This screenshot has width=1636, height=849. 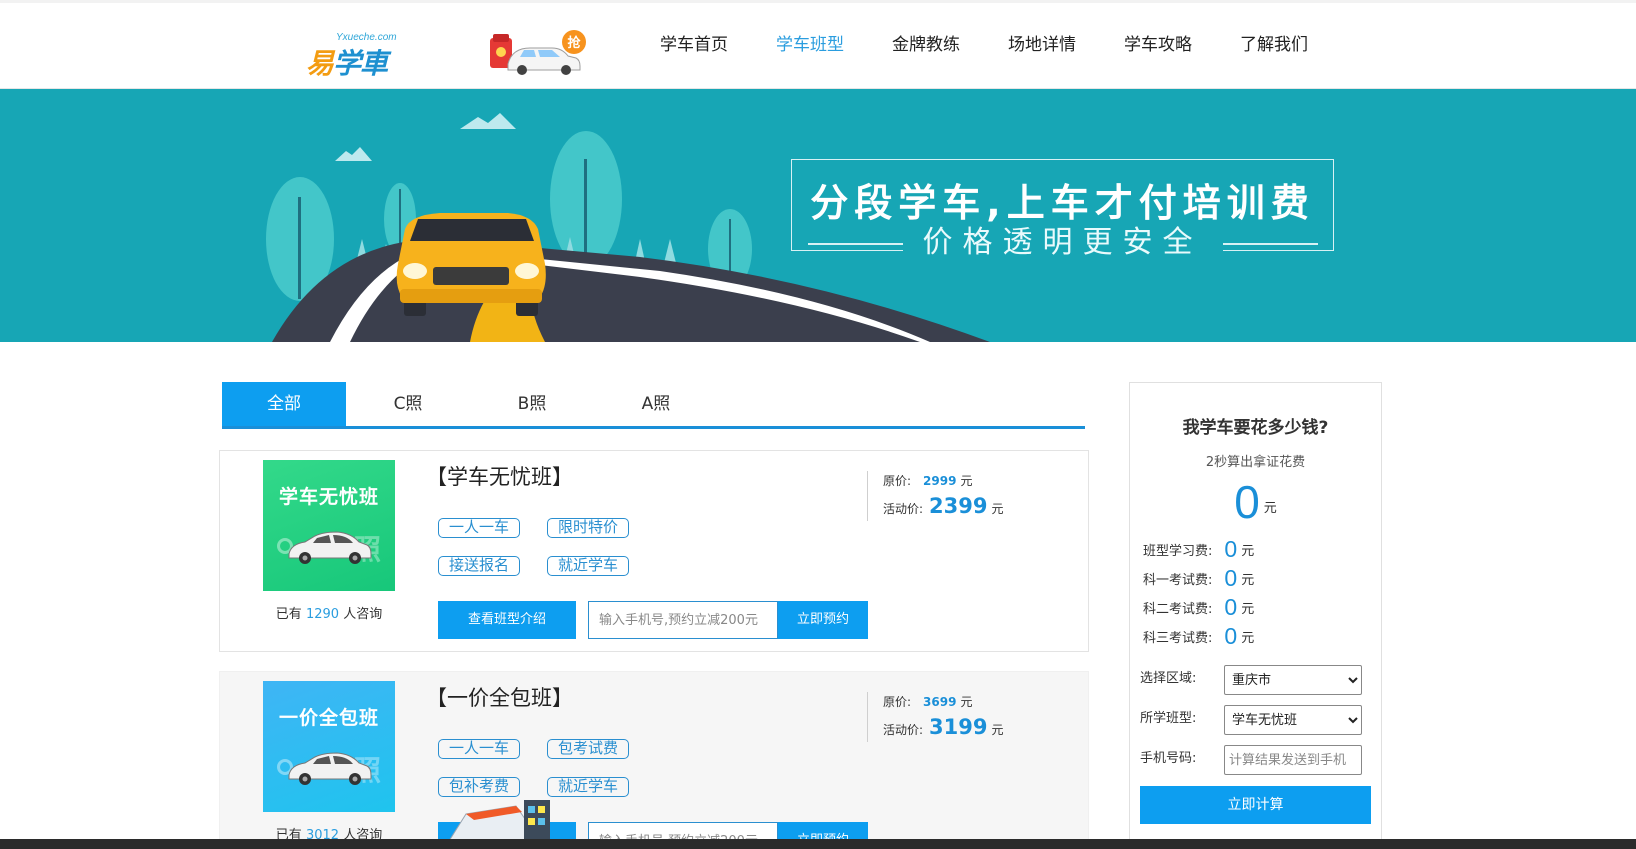 I want to click on class-thumb: 学车无忧班 照, so click(x=329, y=525).